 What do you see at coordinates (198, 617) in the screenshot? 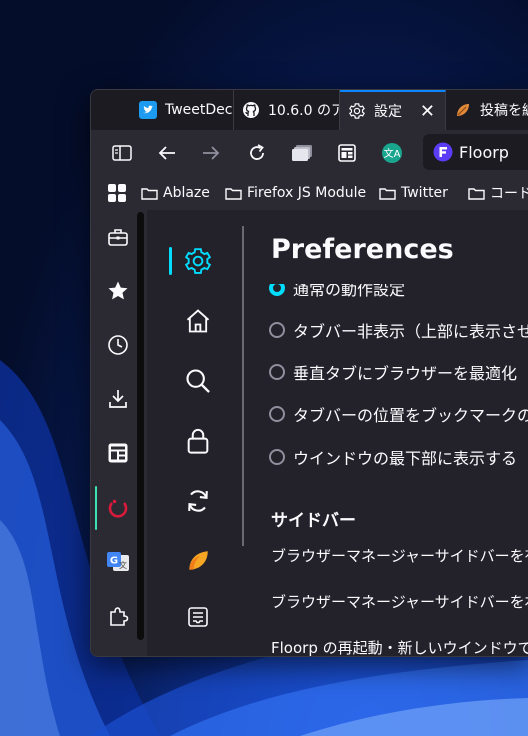
I see `category-notes-icon` at bounding box center [198, 617].